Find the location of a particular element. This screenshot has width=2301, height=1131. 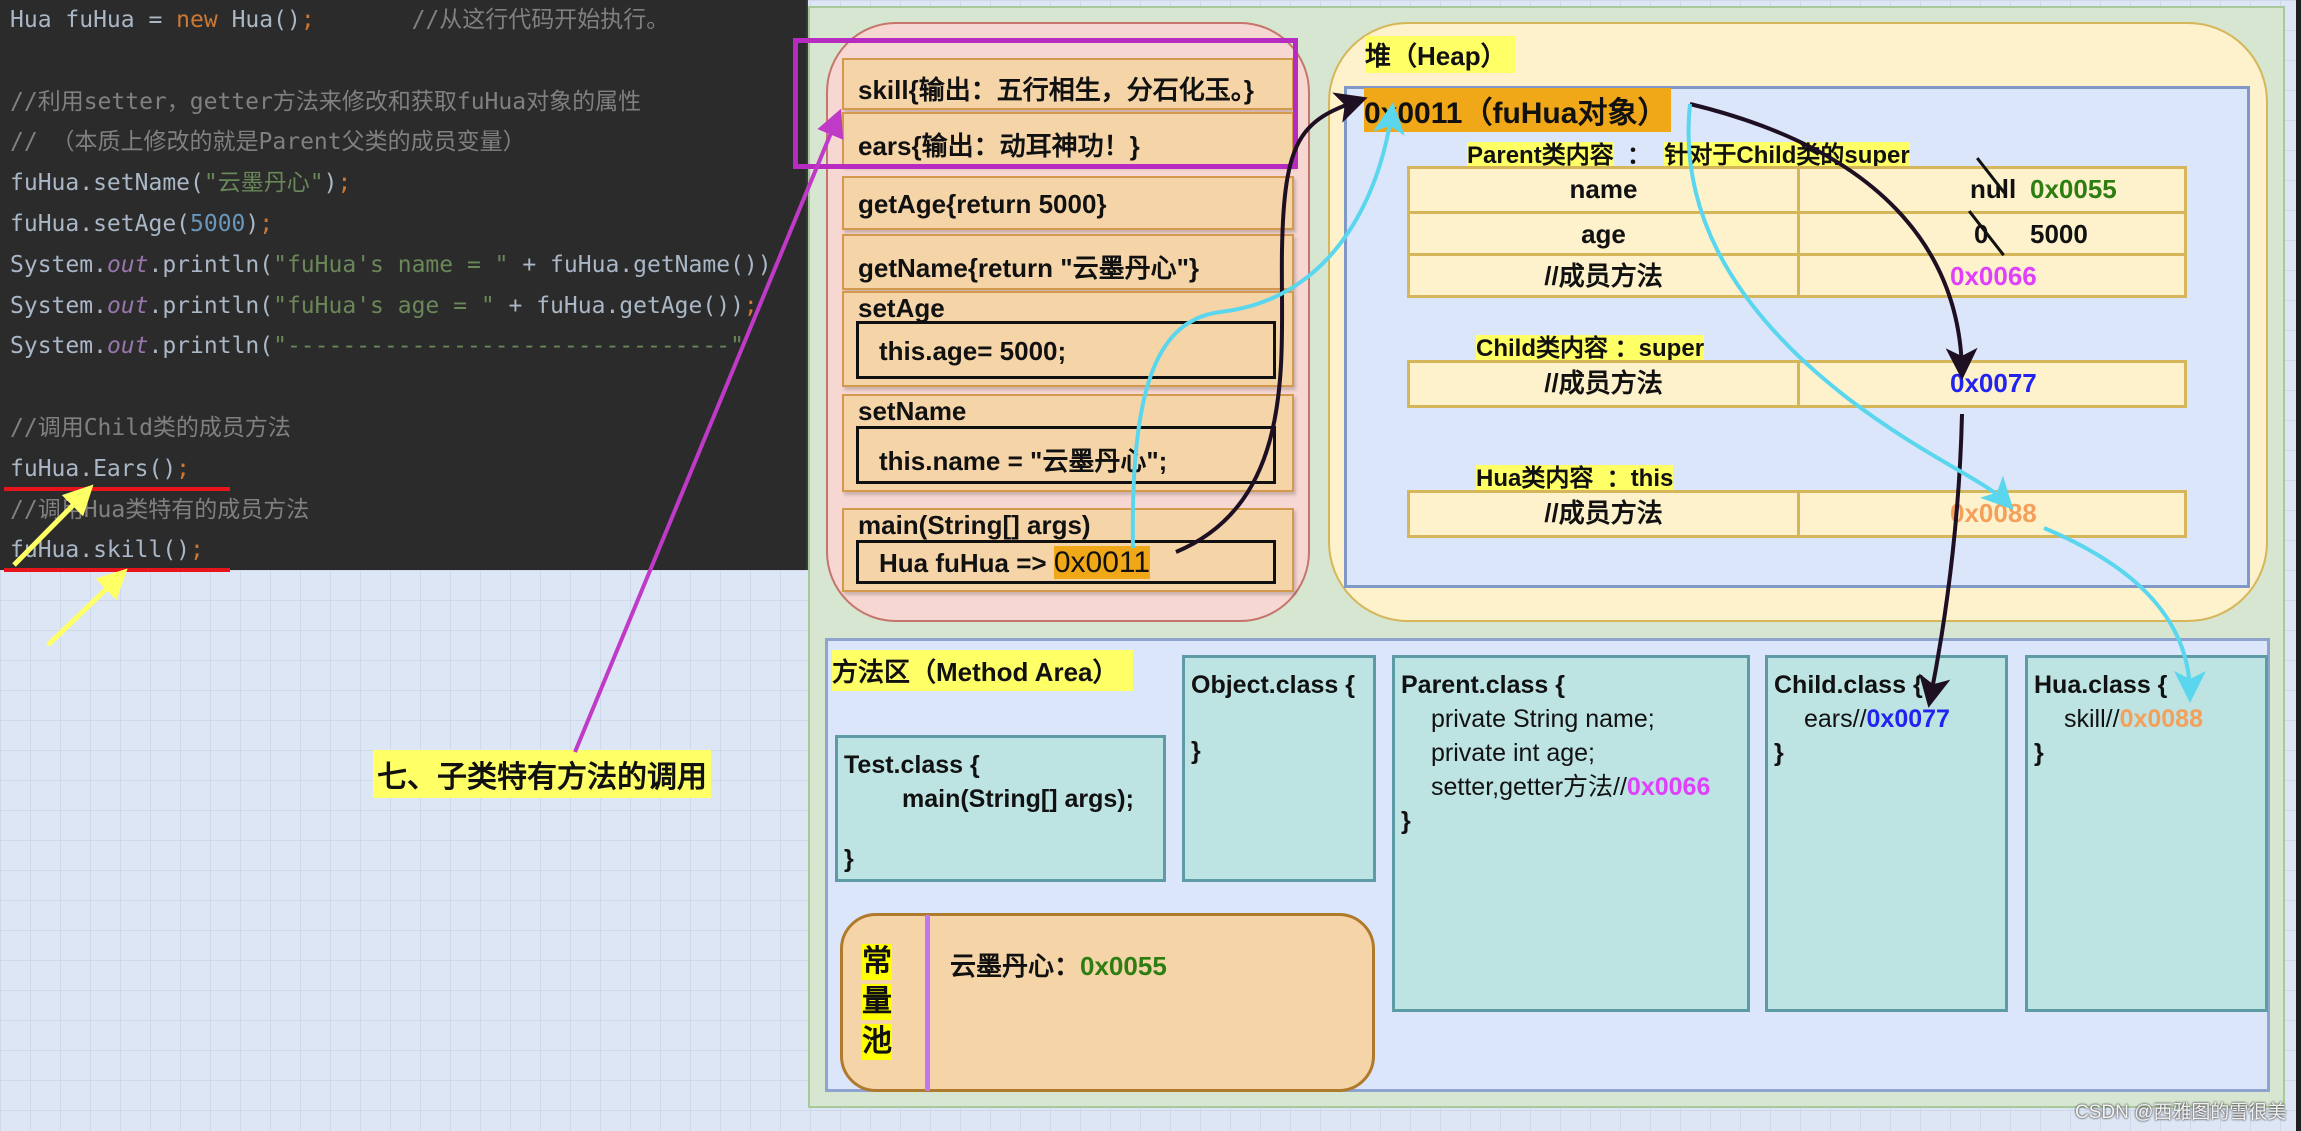

field-value: 0x0055 is located at coordinates (2073, 189).